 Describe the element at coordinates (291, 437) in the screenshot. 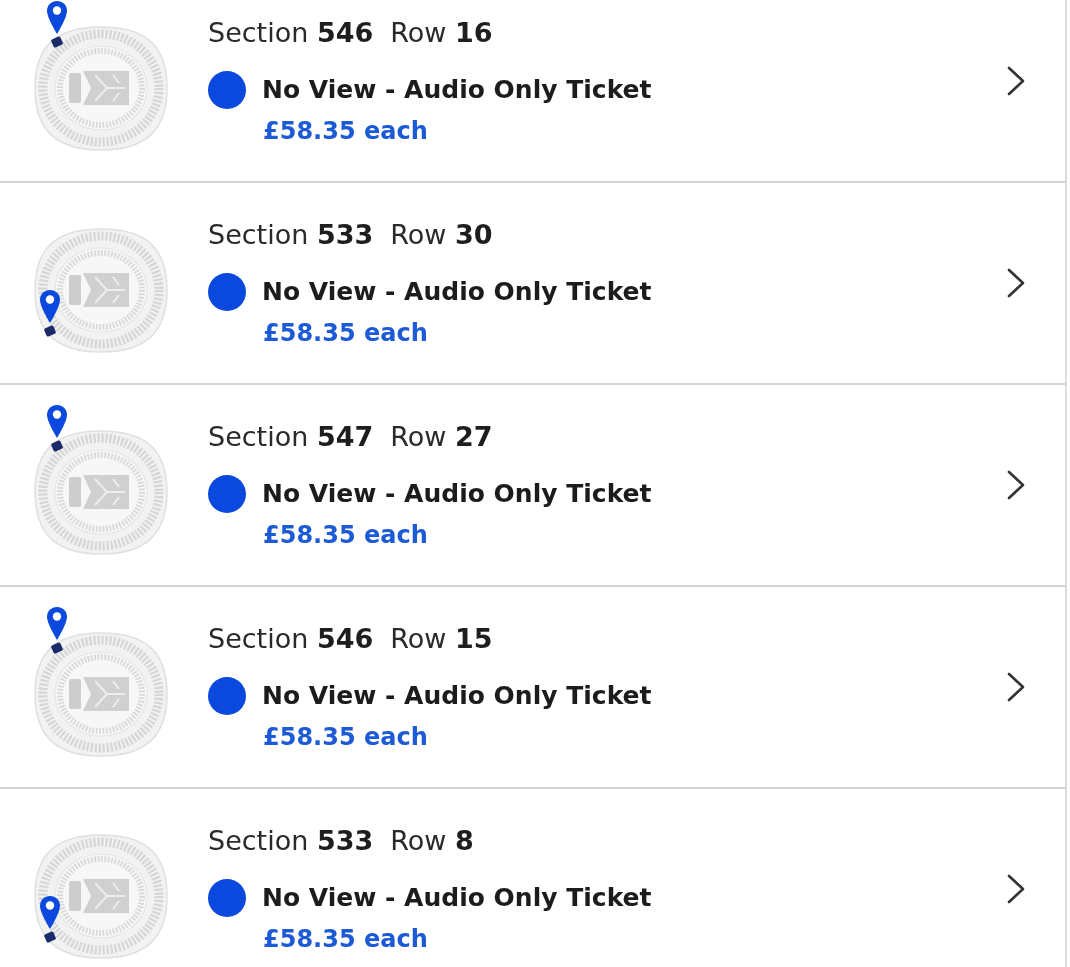

I see `section-label: Section 547` at that location.